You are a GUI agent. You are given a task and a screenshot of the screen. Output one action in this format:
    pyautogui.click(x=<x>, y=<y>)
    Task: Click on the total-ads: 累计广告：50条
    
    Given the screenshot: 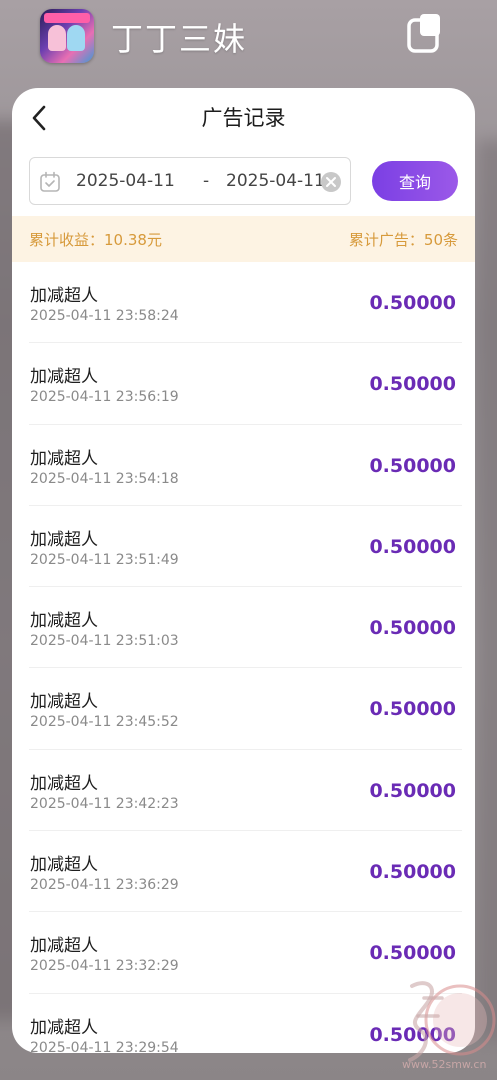 What is the action you would take?
    pyautogui.click(x=403, y=239)
    